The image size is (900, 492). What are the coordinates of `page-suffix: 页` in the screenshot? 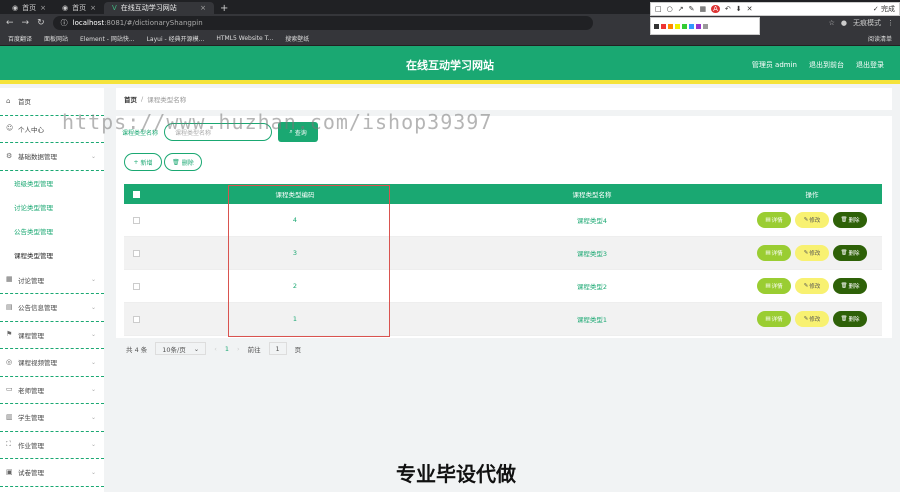 It's located at (298, 349).